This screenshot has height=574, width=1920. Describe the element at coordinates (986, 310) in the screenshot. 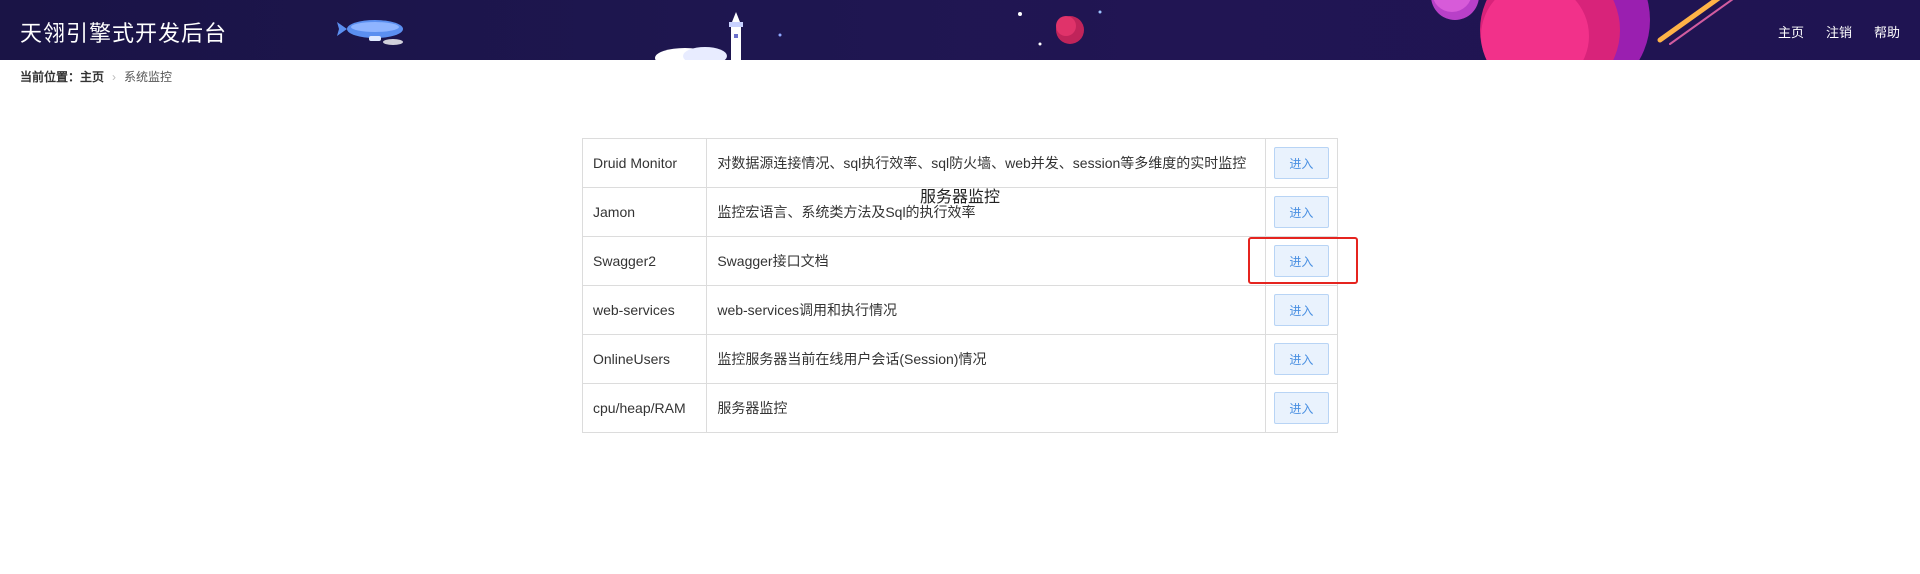

I see `monitor-description: web-services调用和执行情况` at that location.